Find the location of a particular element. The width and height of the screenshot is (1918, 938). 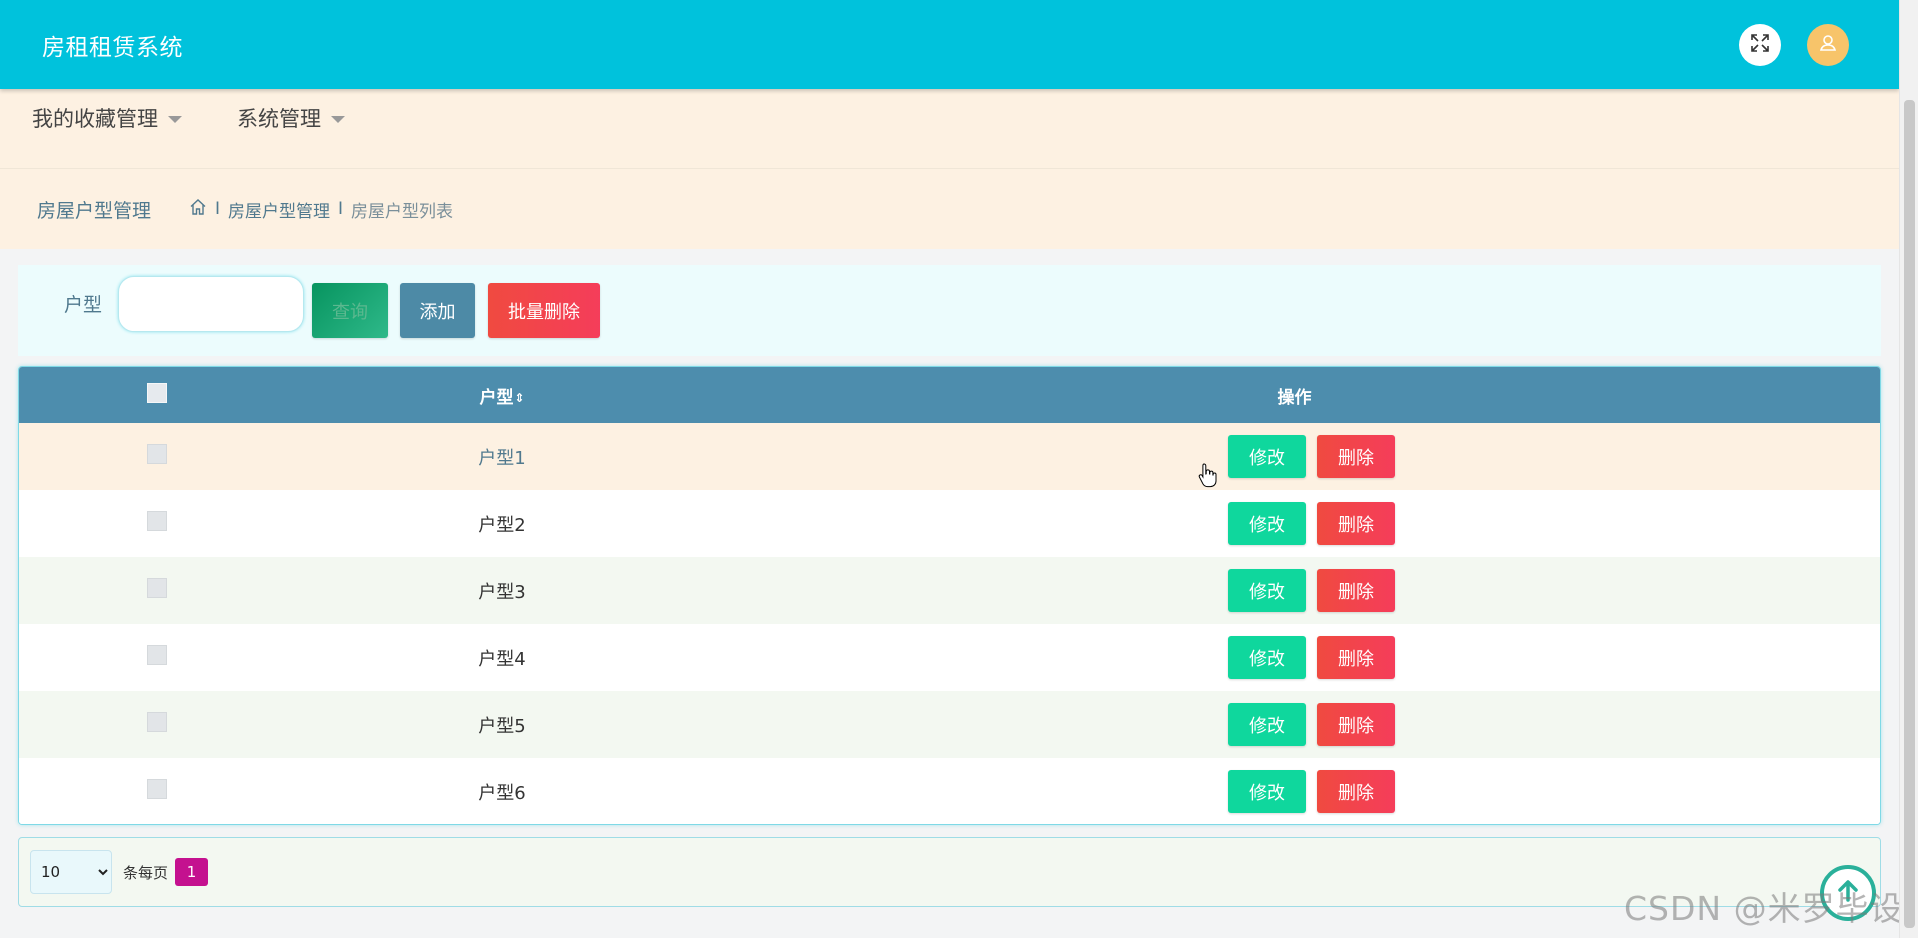

menu-my-favorites: 我的收藏管理 is located at coordinates (107, 118).